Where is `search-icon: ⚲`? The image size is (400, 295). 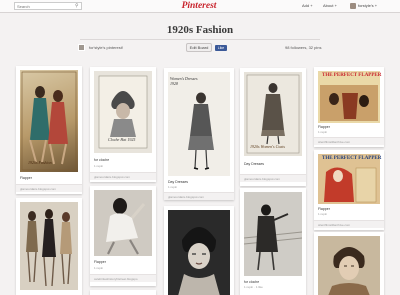 search-icon: ⚲ is located at coordinates (77, 6).